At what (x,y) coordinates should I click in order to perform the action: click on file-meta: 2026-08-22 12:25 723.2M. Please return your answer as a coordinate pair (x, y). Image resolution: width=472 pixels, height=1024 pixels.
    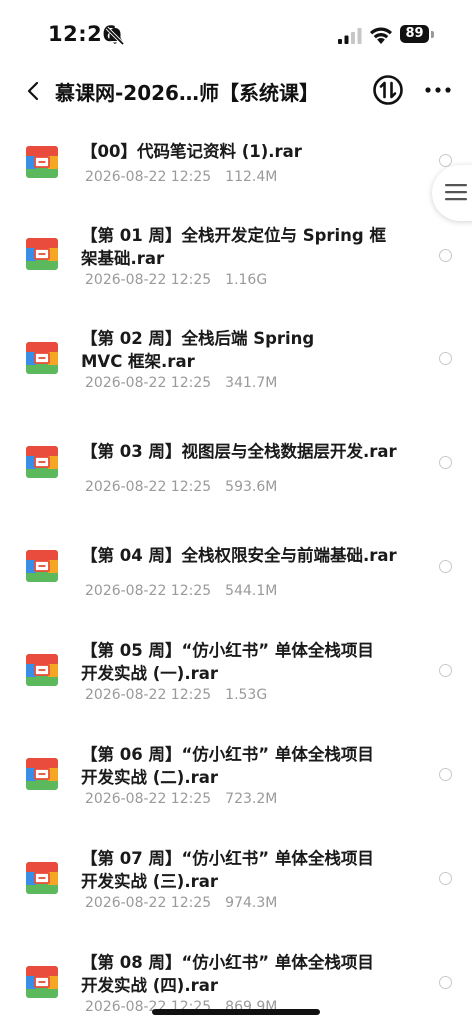
    Looking at the image, I should click on (181, 799).